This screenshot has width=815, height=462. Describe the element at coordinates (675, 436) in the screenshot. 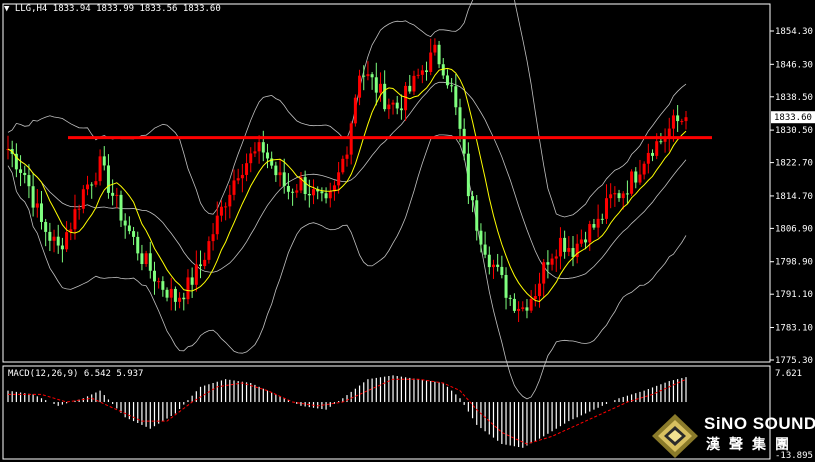

I see `diamond-logo-icon` at that location.